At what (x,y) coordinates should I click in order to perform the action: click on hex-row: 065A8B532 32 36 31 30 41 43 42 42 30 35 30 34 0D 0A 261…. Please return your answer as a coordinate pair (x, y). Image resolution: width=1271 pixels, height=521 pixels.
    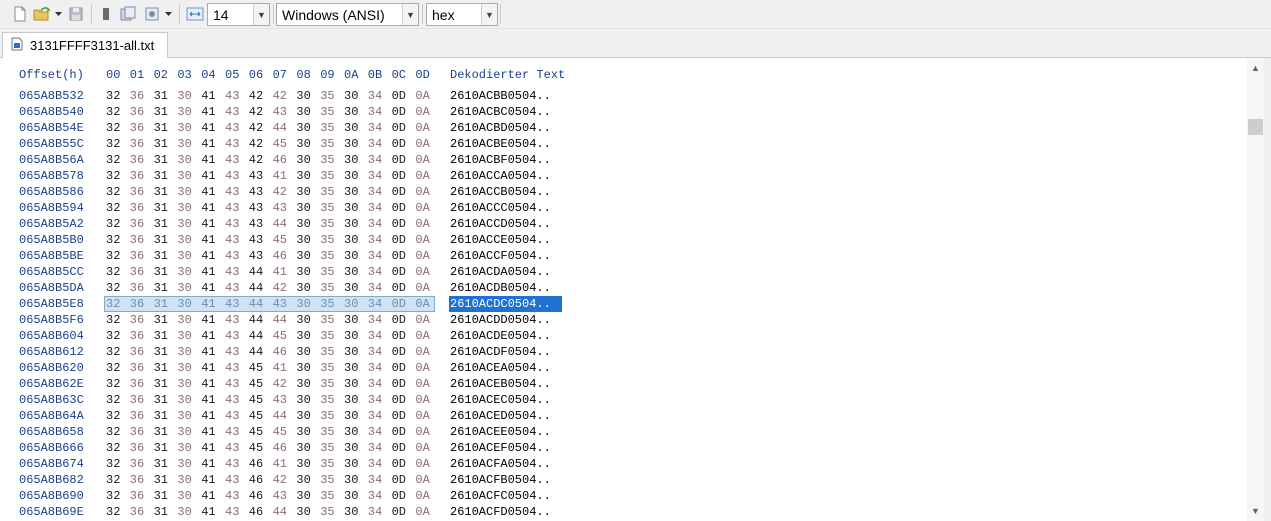
    Looking at the image, I should click on (623, 96).